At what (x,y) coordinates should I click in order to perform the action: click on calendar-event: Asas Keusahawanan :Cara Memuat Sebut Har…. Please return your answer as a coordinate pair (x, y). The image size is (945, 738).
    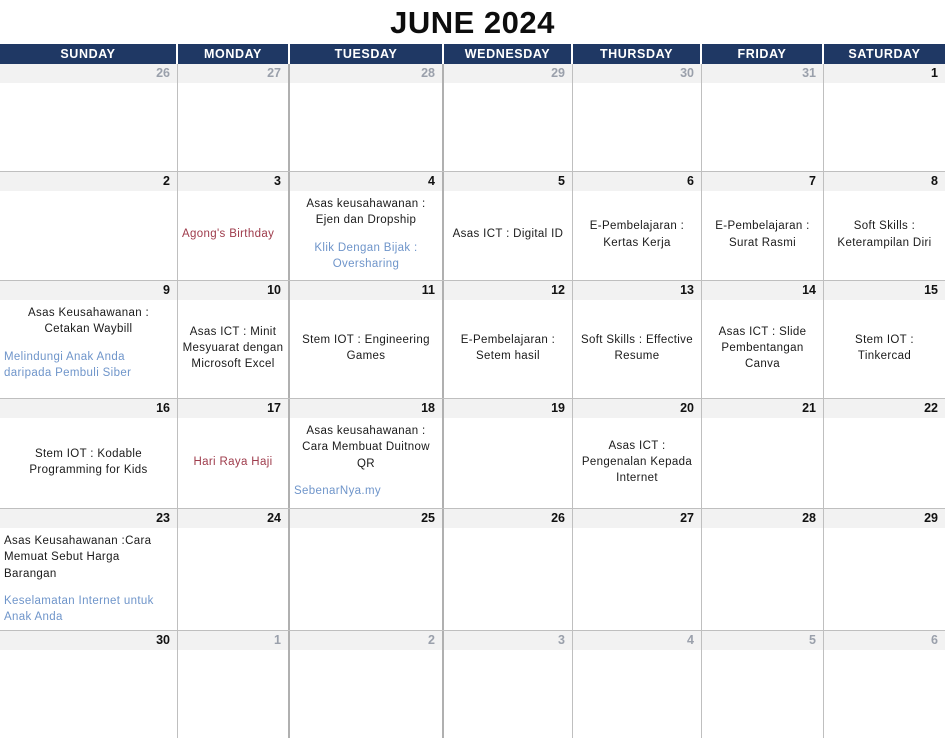
    Looking at the image, I should click on (88, 557).